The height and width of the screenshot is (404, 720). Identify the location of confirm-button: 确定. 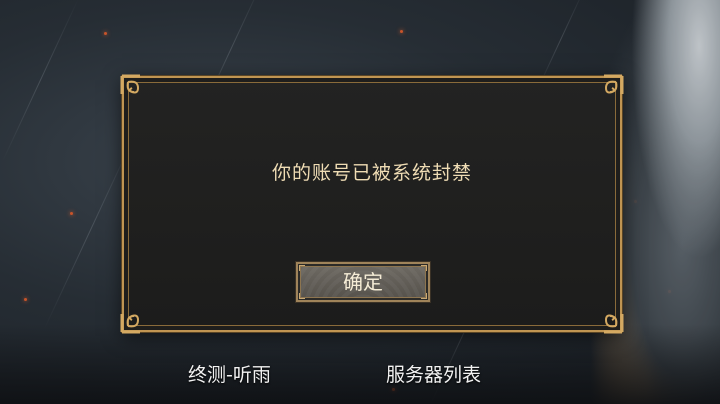
(363, 282).